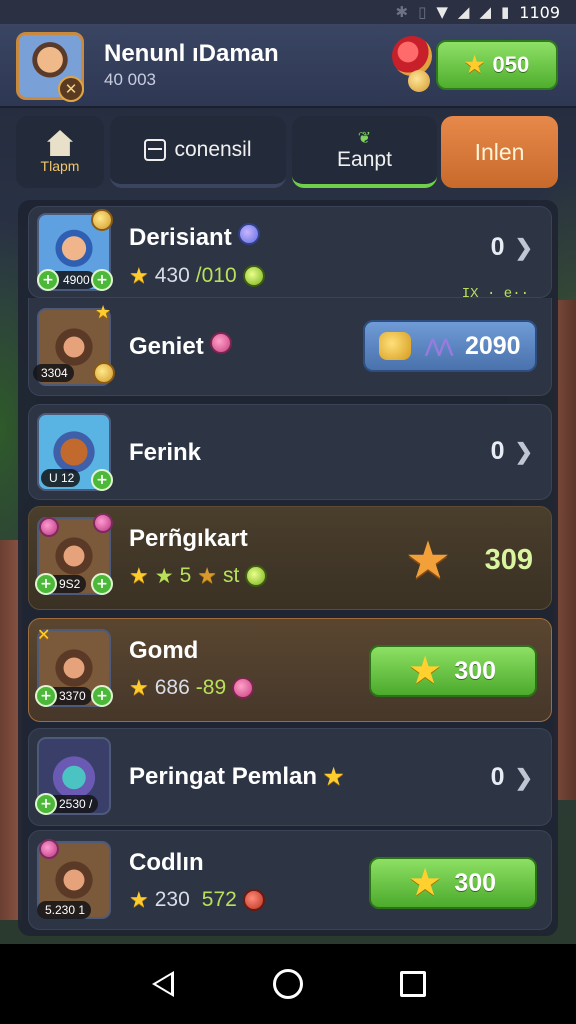 The width and height of the screenshot is (576, 1024). I want to click on player-header: ✕ Nenunl ıDaman 40 003 ★ 050, so click(288, 66).